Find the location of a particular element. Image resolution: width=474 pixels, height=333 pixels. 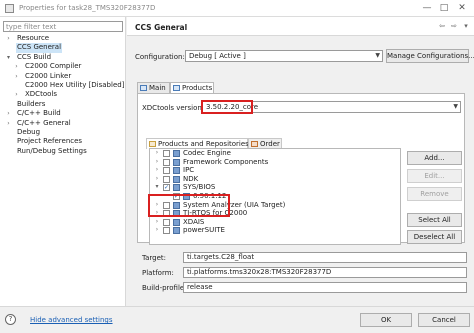

deselect-all-button: Deselect All is located at coordinates (434, 237).